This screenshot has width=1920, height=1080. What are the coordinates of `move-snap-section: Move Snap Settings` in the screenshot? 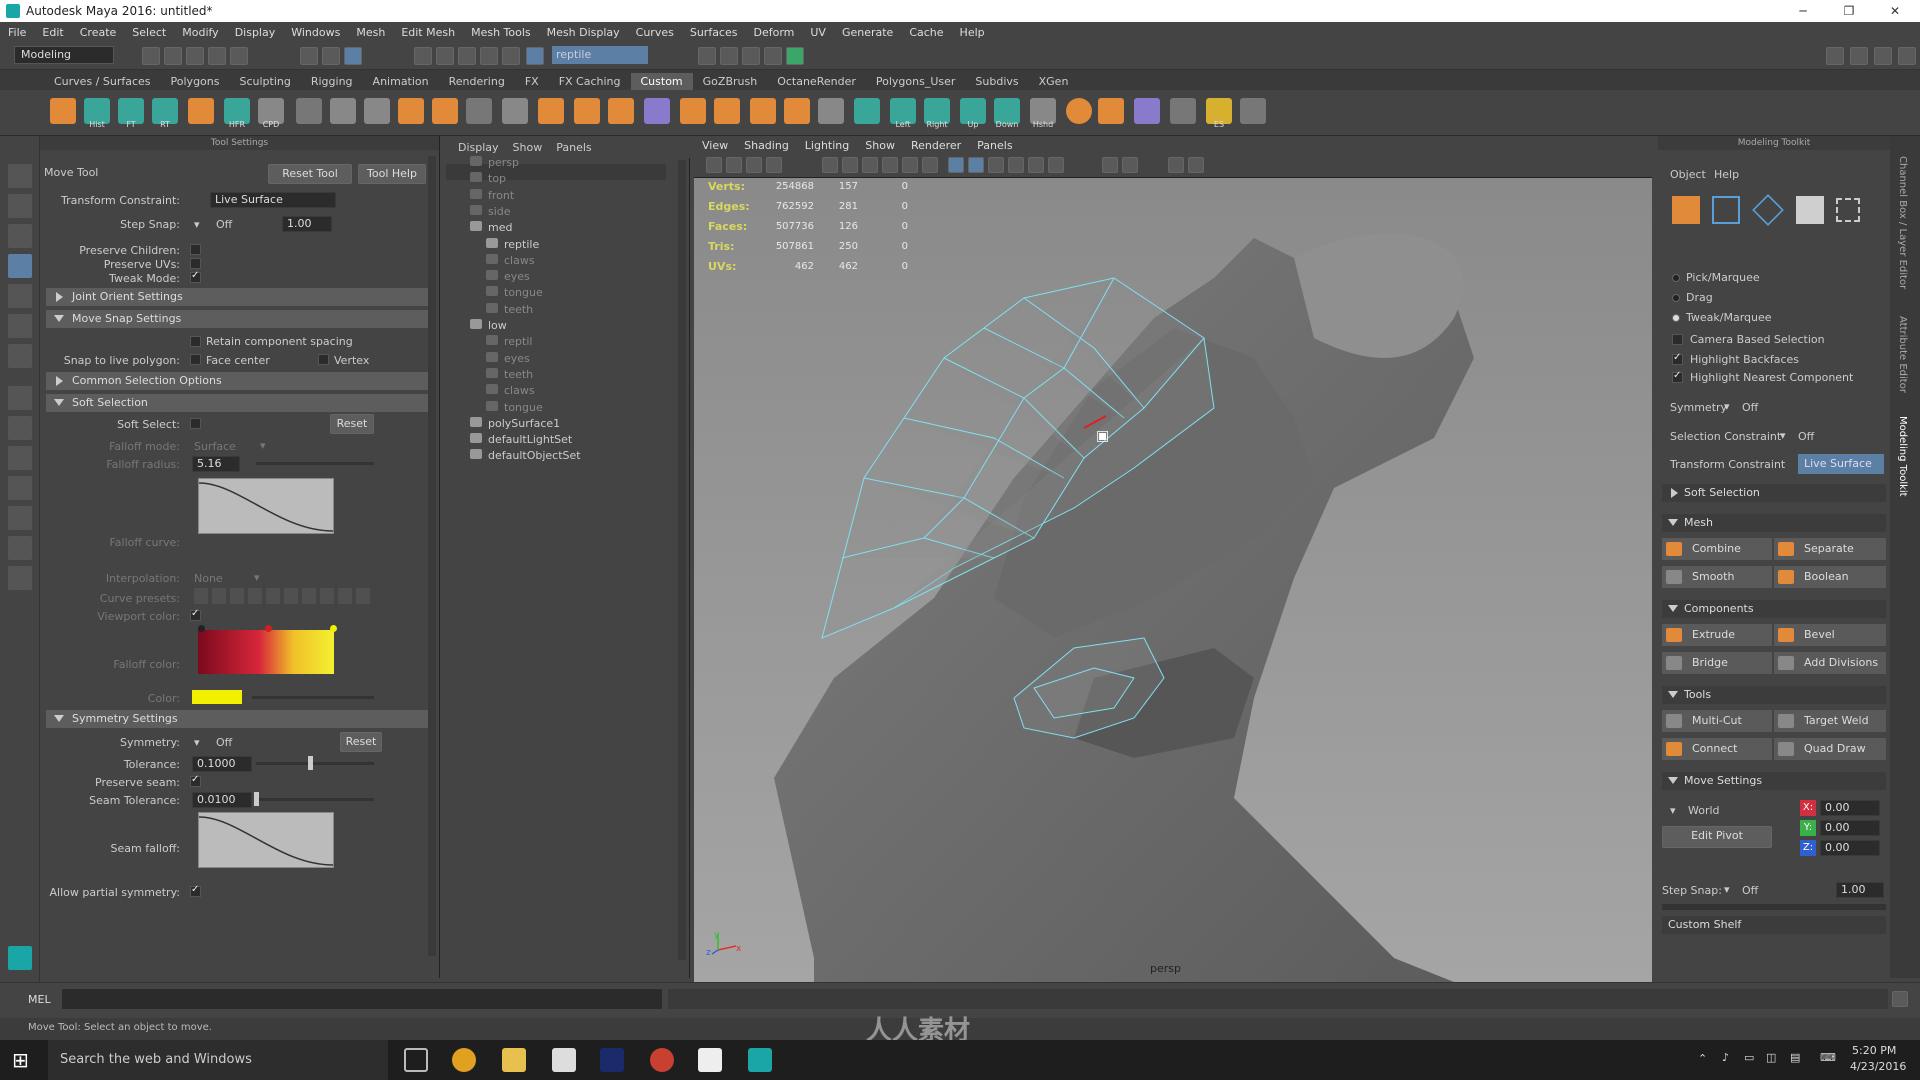 It's located at (238, 319).